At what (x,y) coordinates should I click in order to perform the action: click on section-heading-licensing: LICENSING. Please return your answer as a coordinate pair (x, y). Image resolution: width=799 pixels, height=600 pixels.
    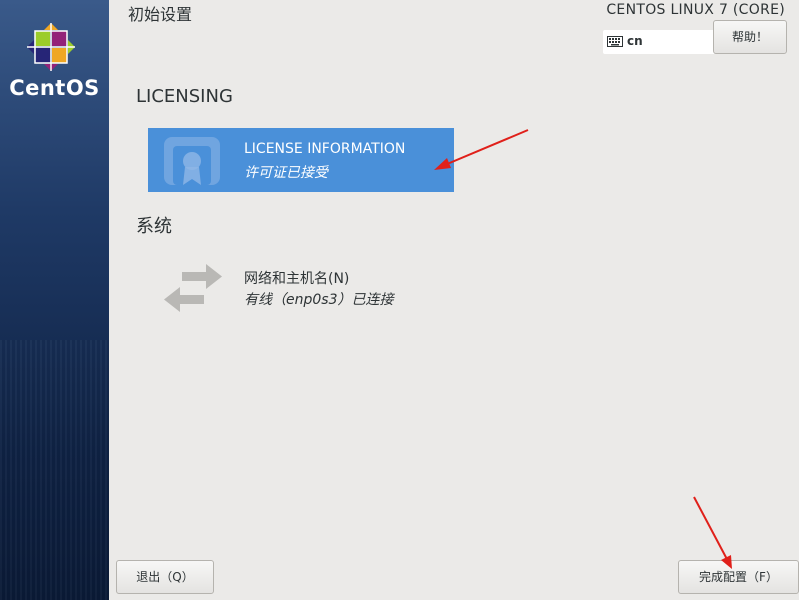
    Looking at the image, I should click on (184, 96).